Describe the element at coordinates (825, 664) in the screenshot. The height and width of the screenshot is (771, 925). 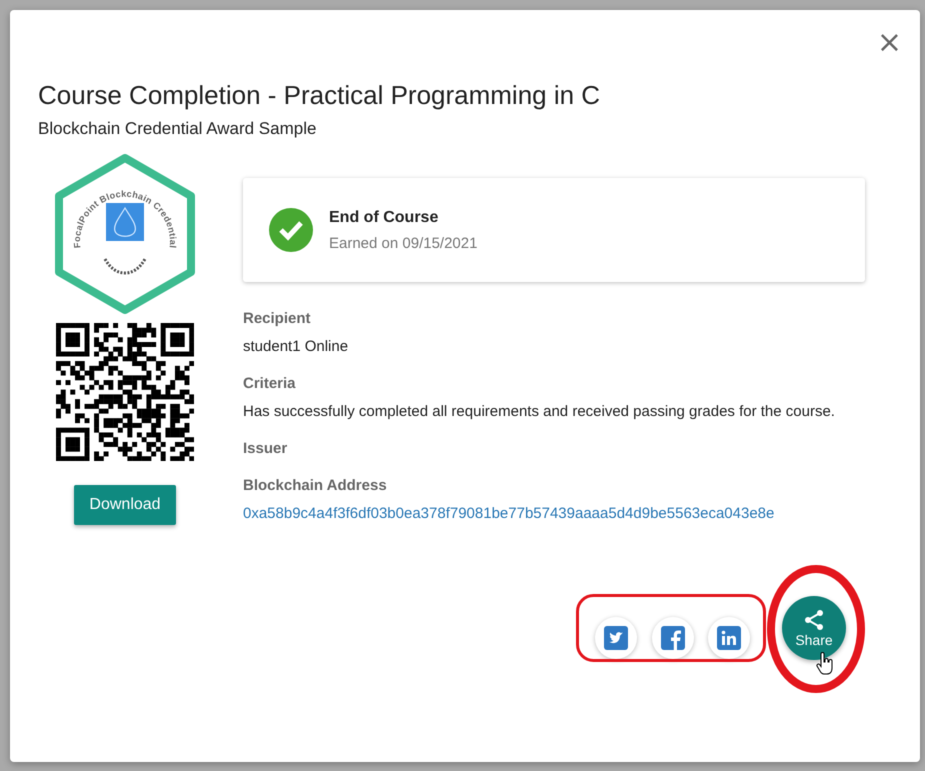
I see `pointer-hand-icon` at that location.